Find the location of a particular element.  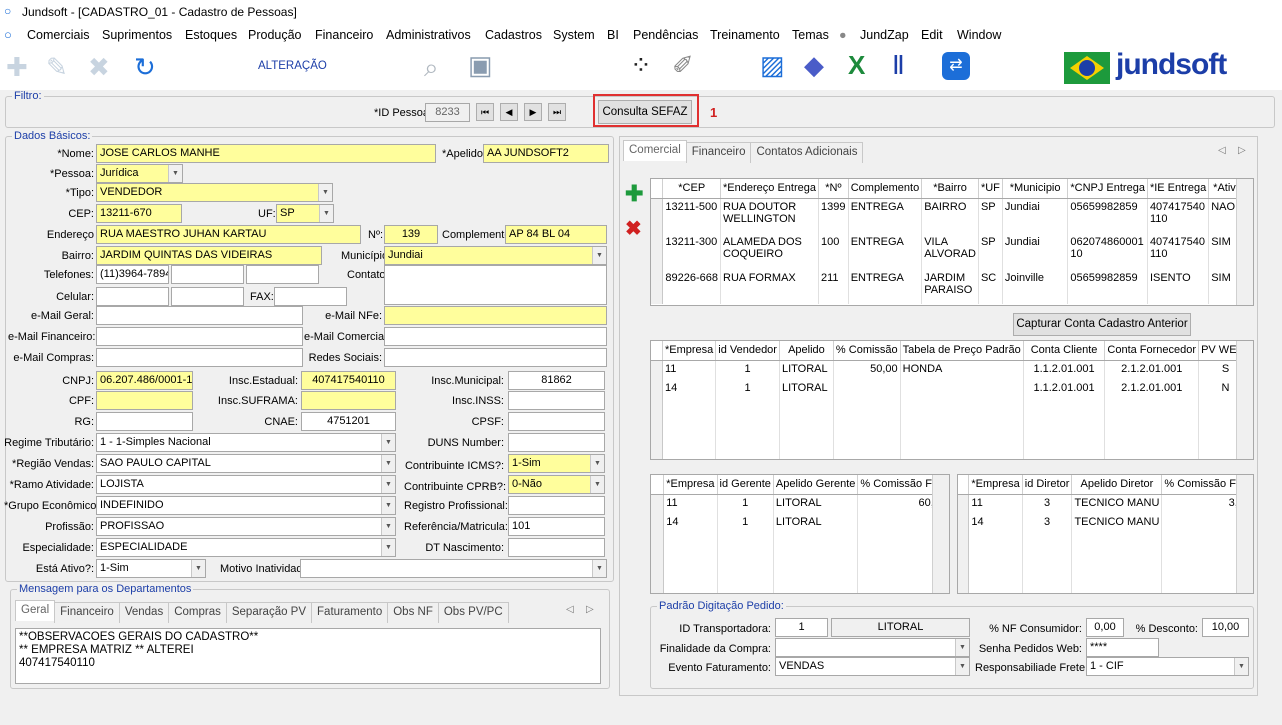

cnpj-field: 06.207.486/0001-10 is located at coordinates (144, 380).